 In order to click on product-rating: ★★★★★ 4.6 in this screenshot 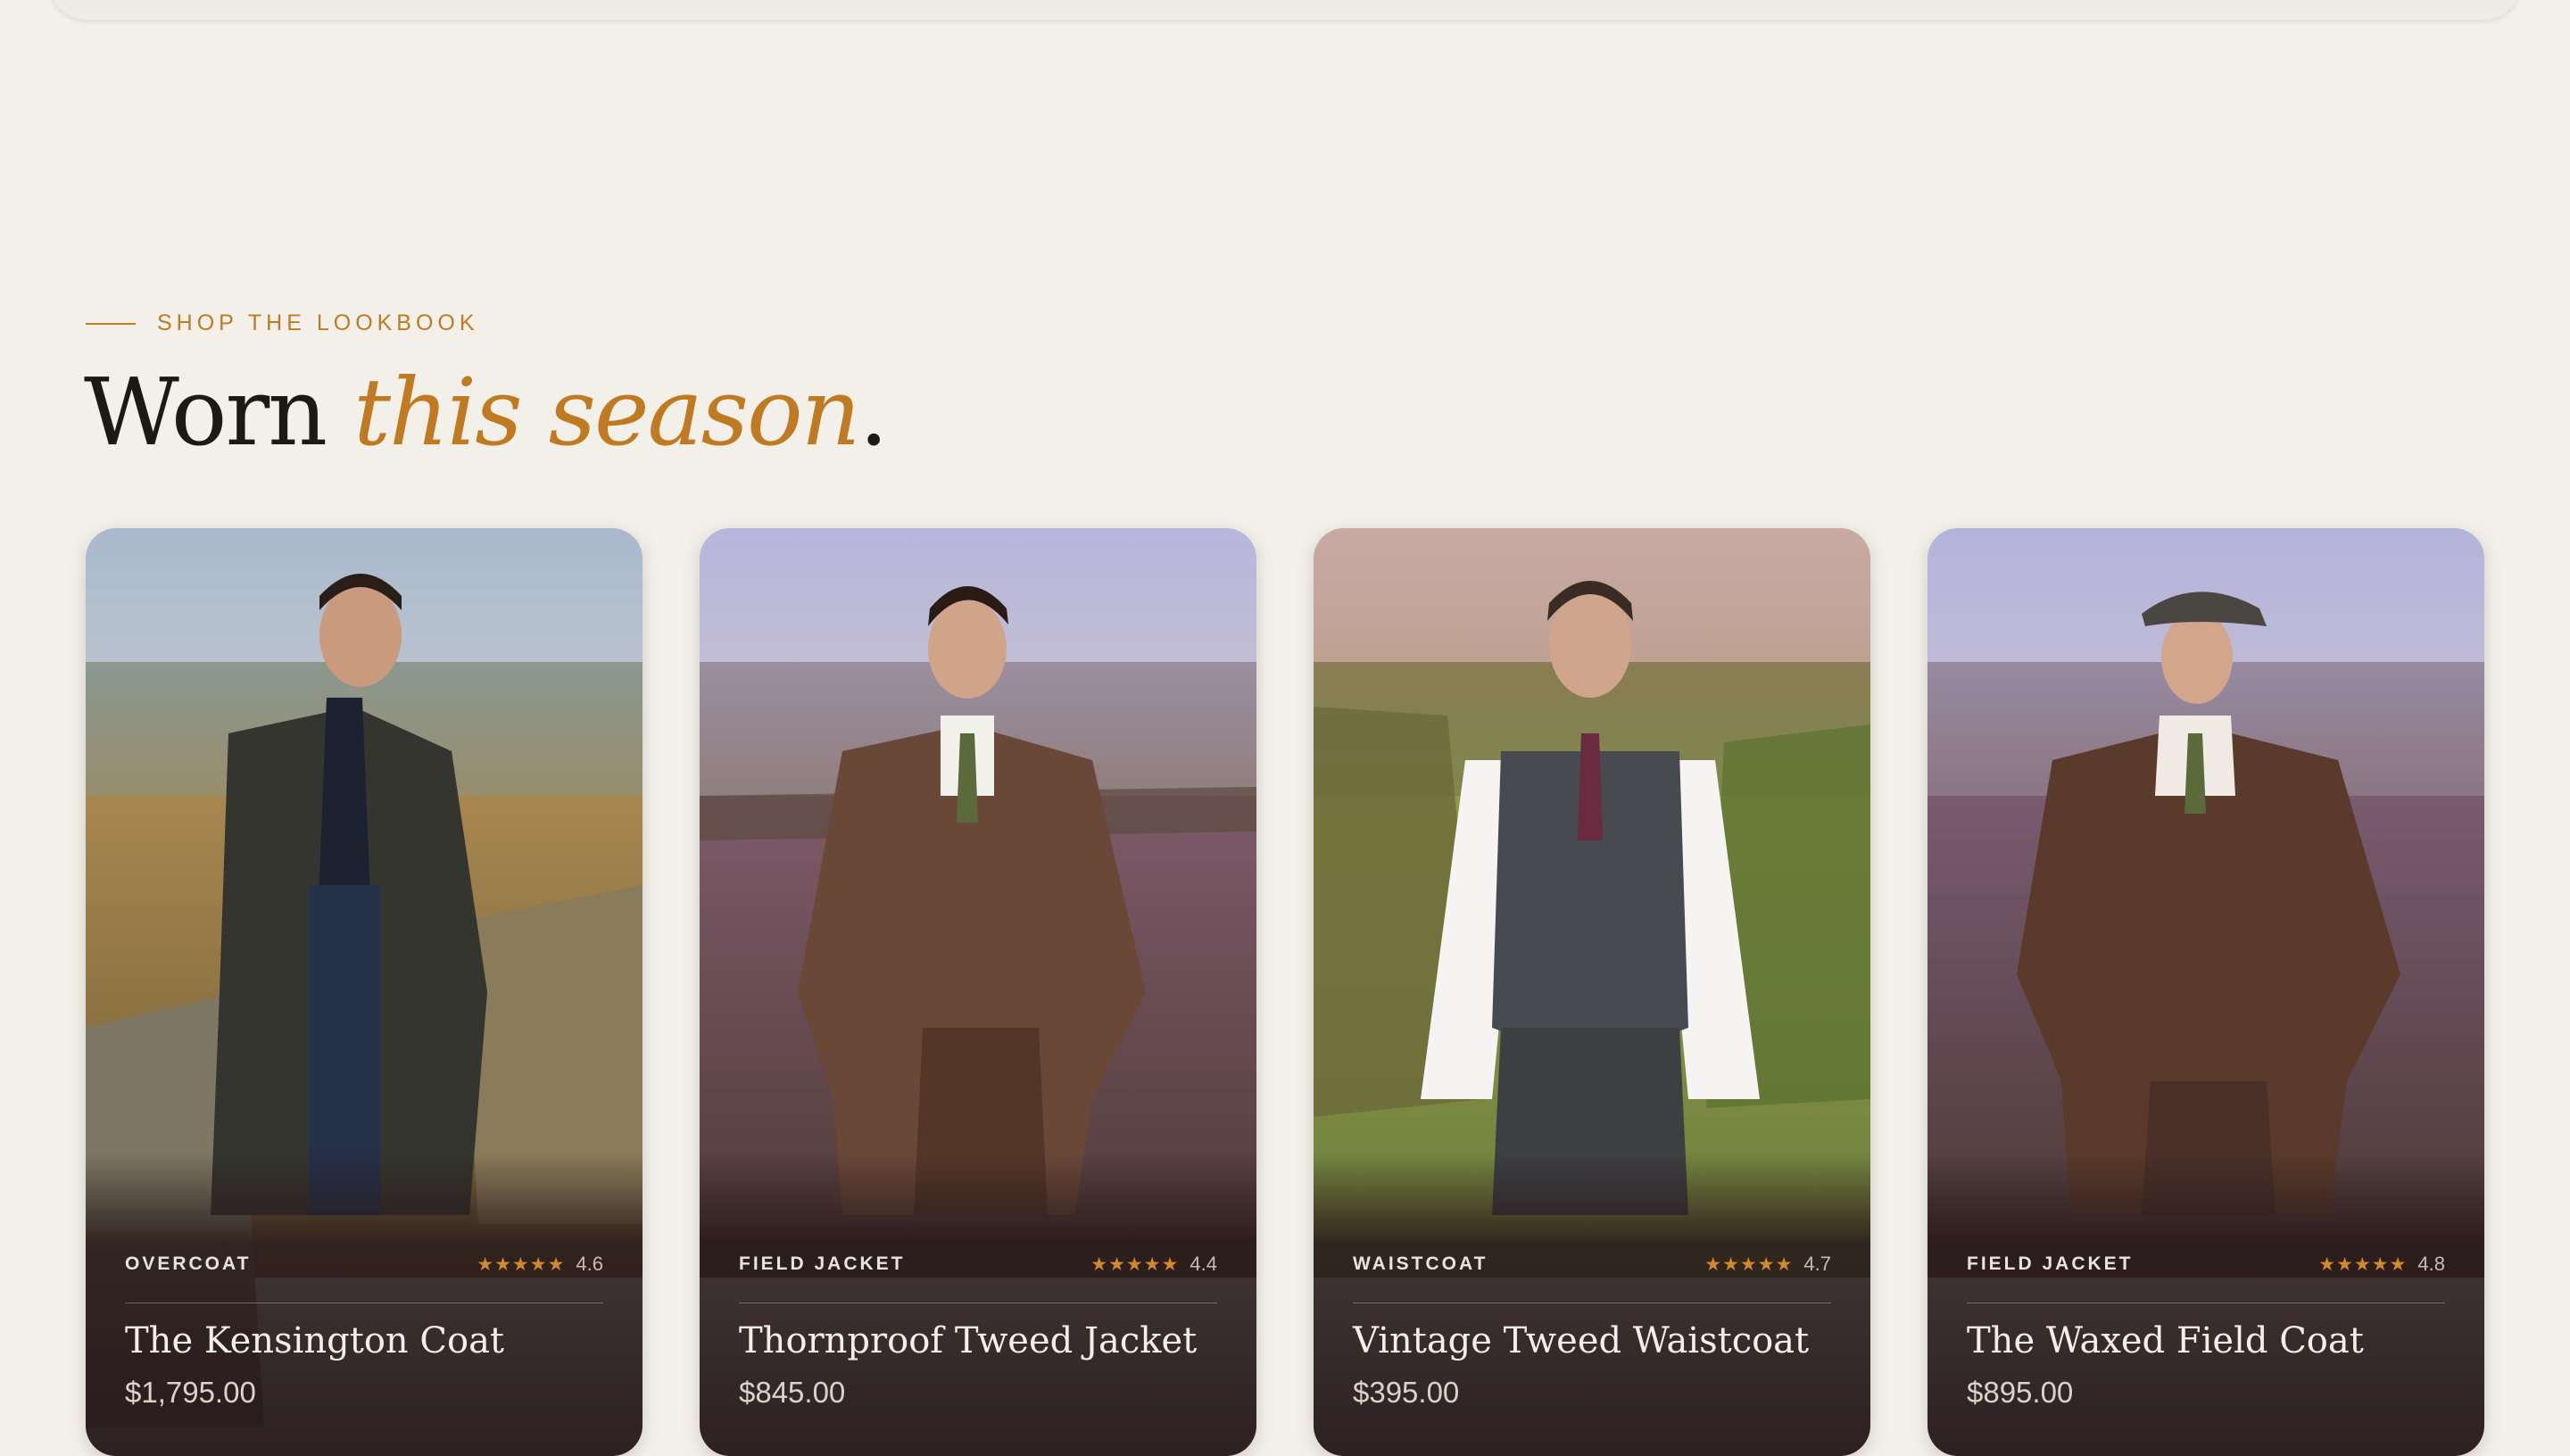, I will do `click(540, 1265)`.